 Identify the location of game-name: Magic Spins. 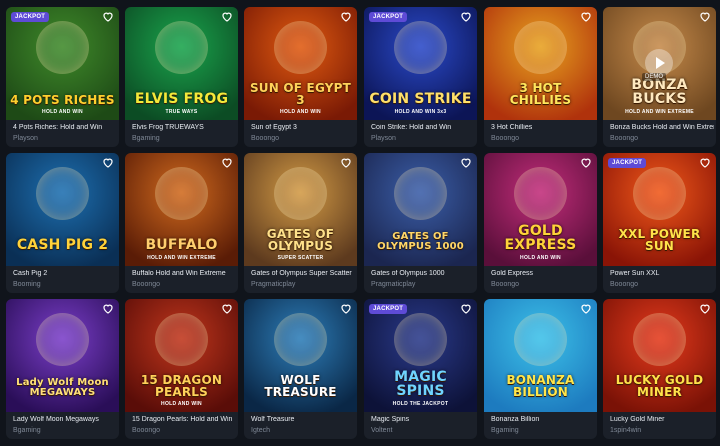
(423, 419).